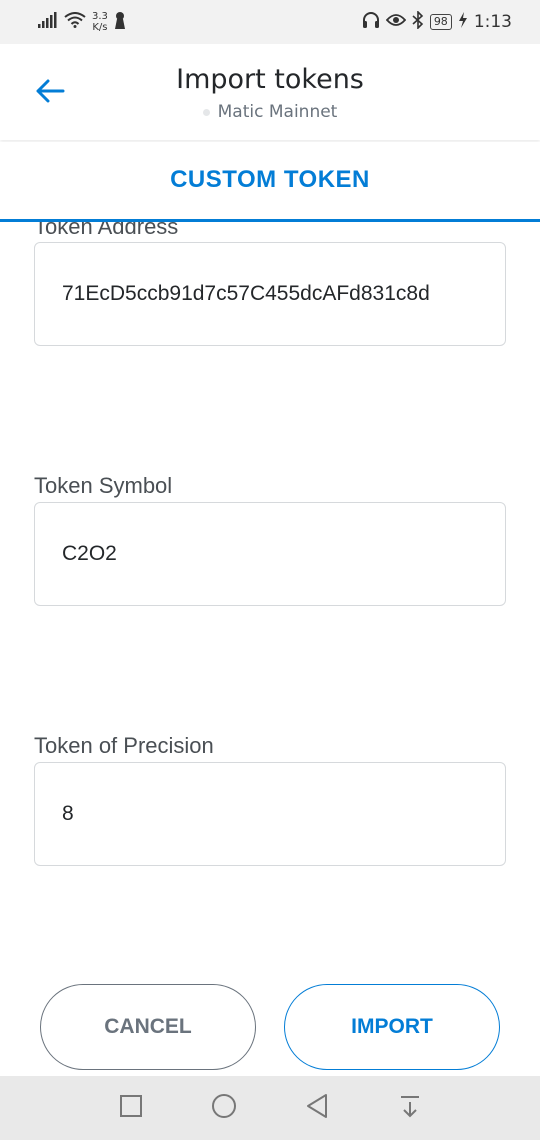 The height and width of the screenshot is (1140, 540). I want to click on status-right: 98 1:13, so click(437, 21).